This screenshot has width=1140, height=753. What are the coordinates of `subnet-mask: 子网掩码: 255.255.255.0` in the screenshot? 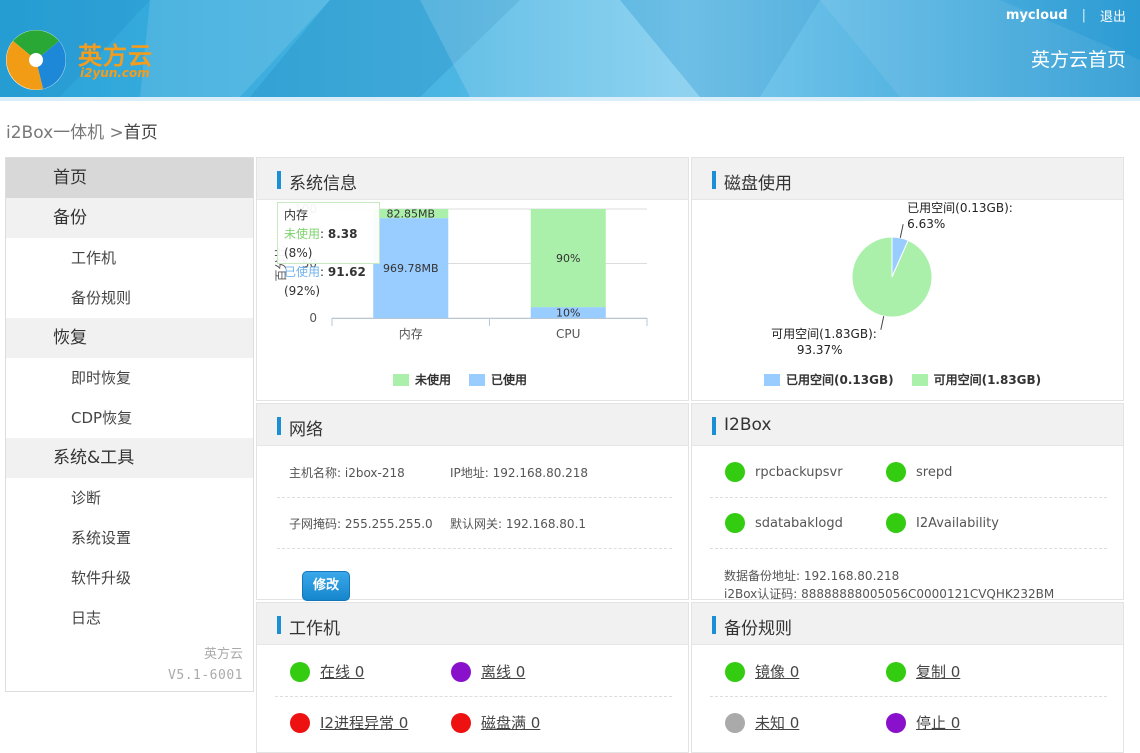 It's located at (361, 524).